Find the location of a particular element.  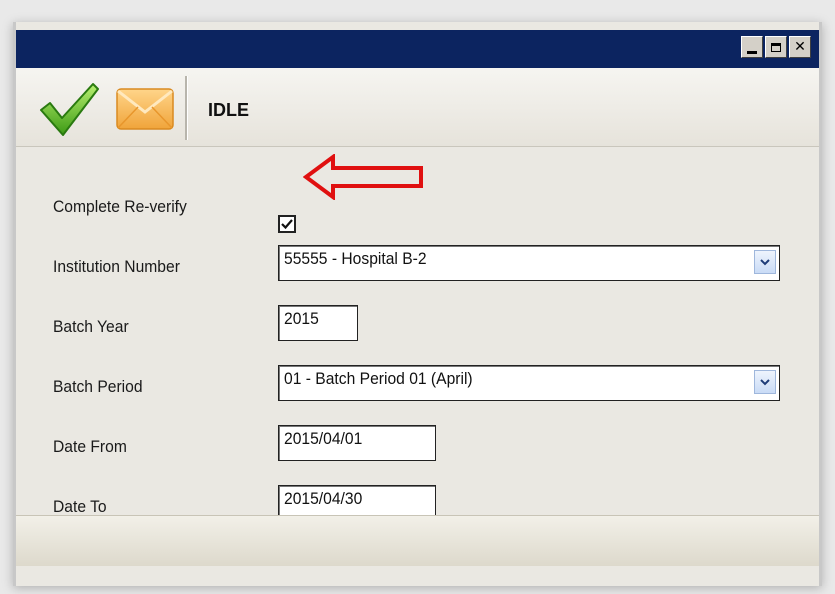

checkbox-check-icon is located at coordinates (287, 224).